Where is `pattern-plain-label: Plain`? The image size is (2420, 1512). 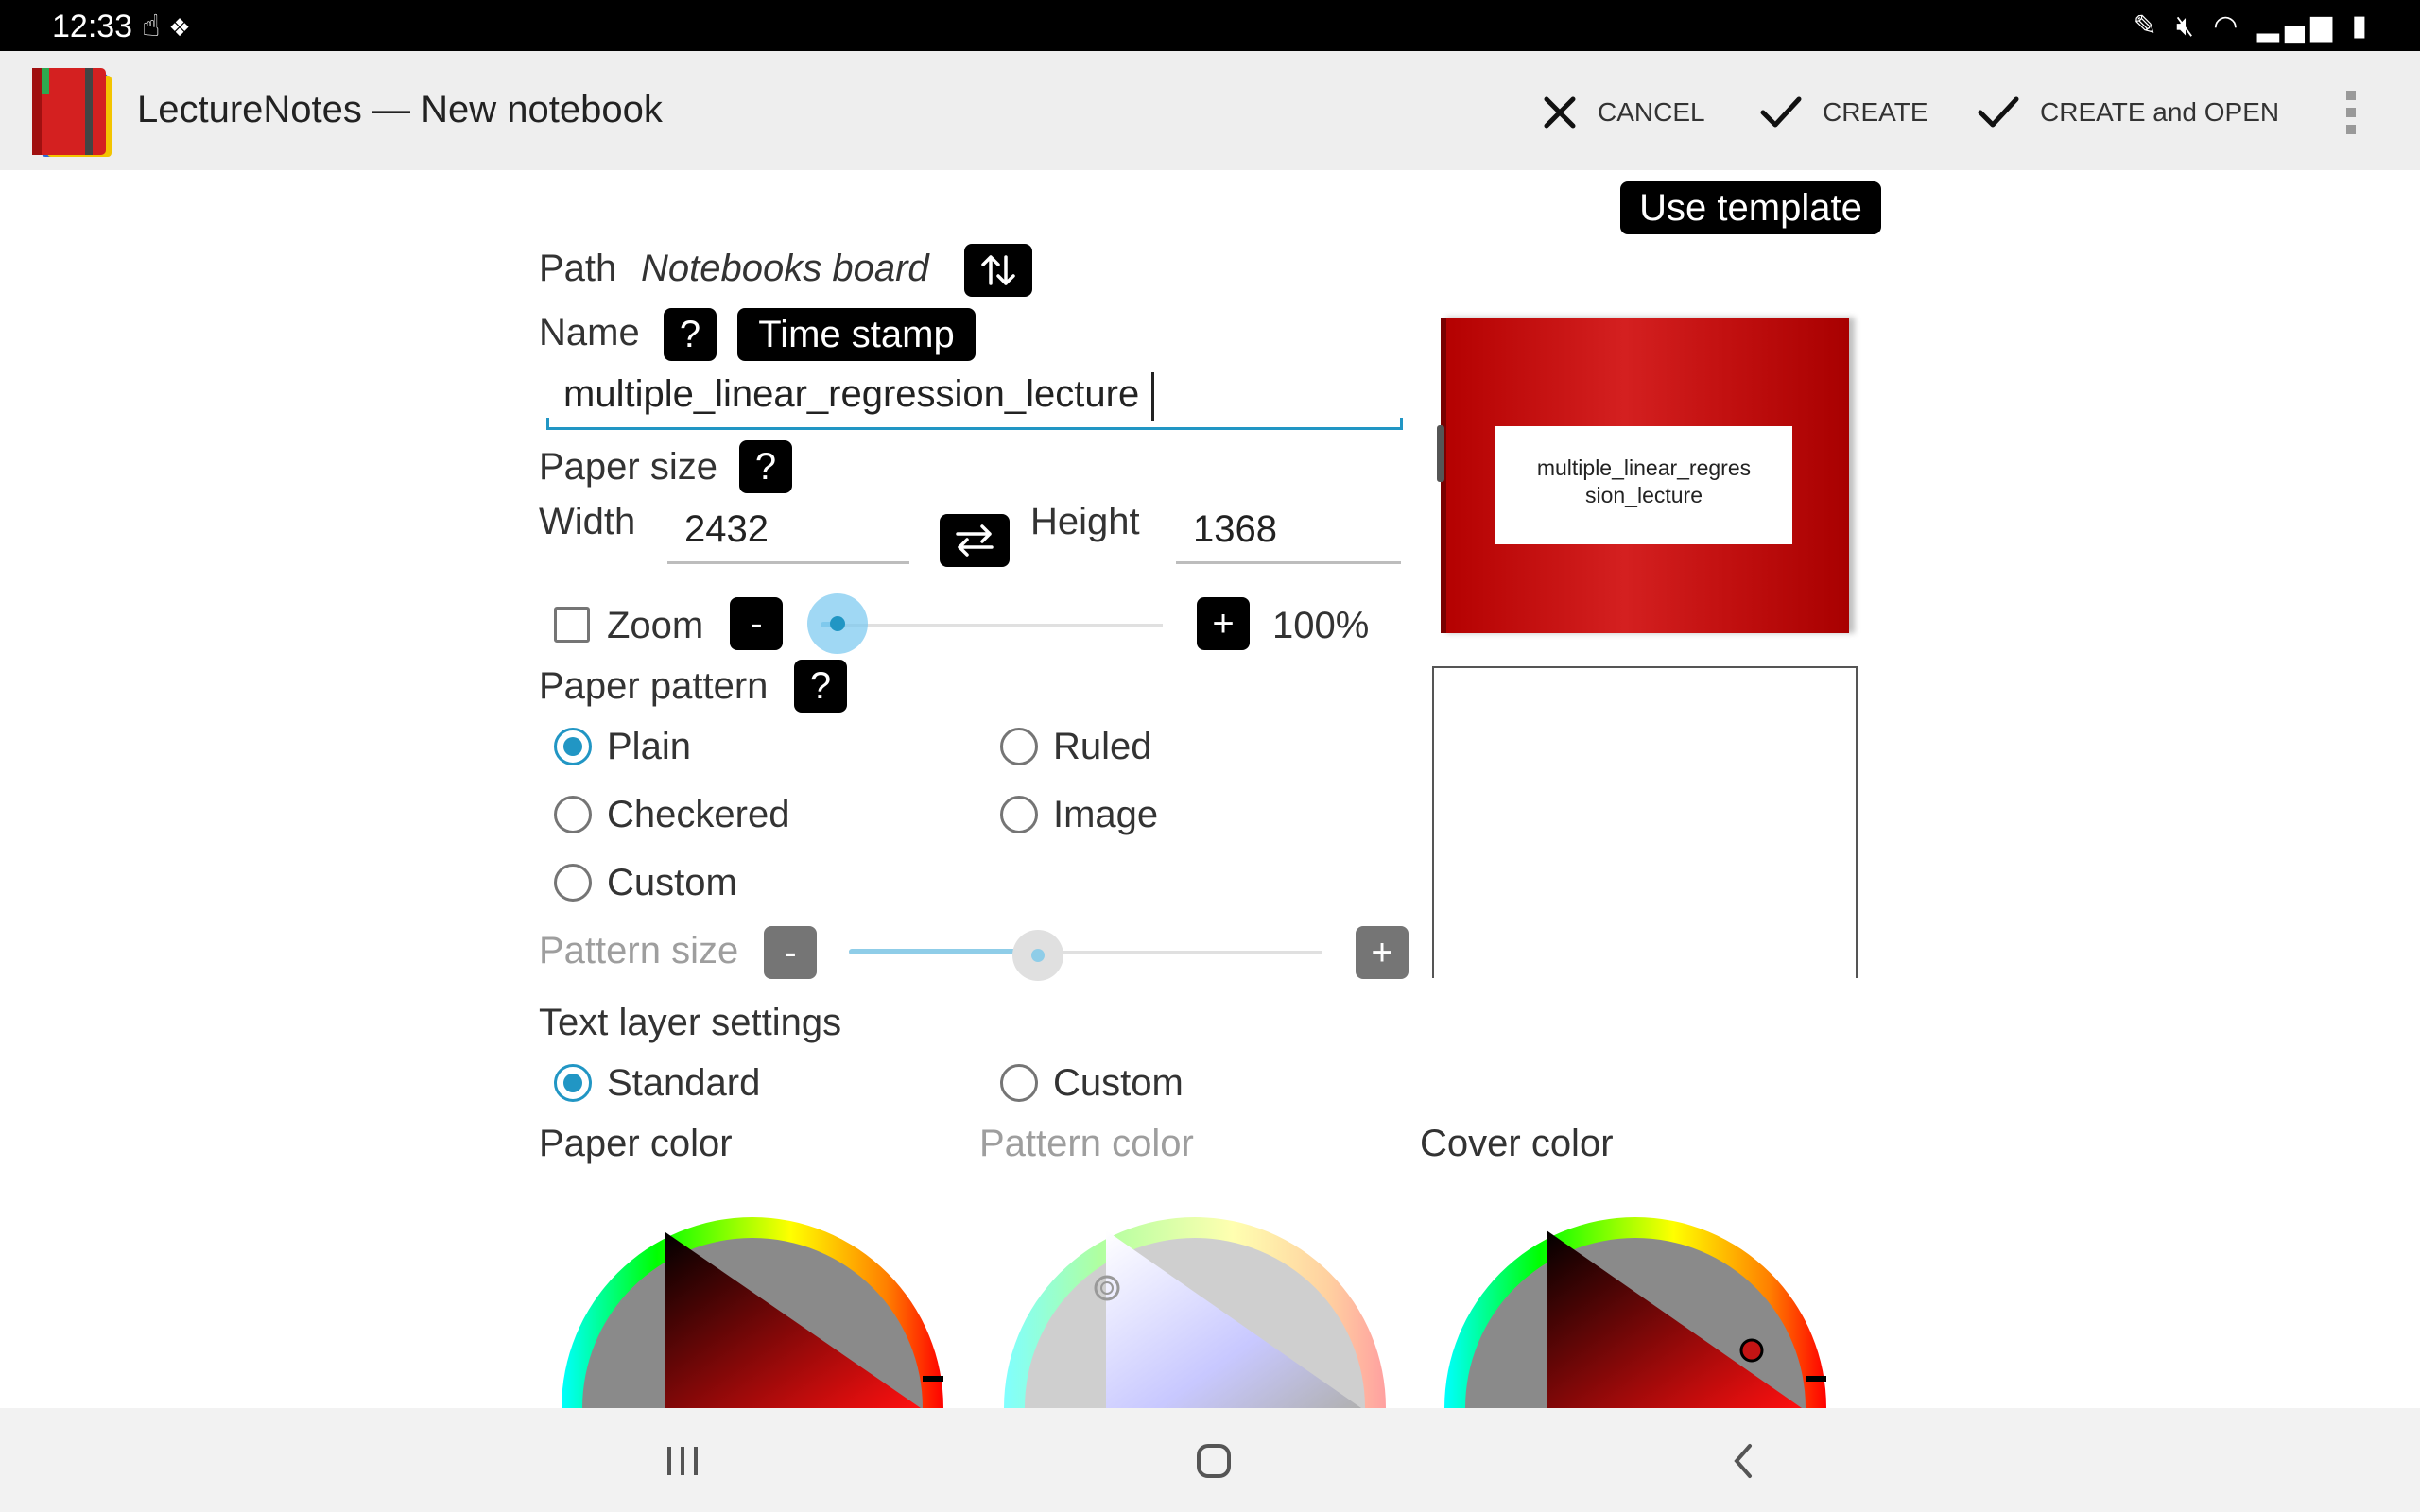 pattern-plain-label: Plain is located at coordinates (649, 747).